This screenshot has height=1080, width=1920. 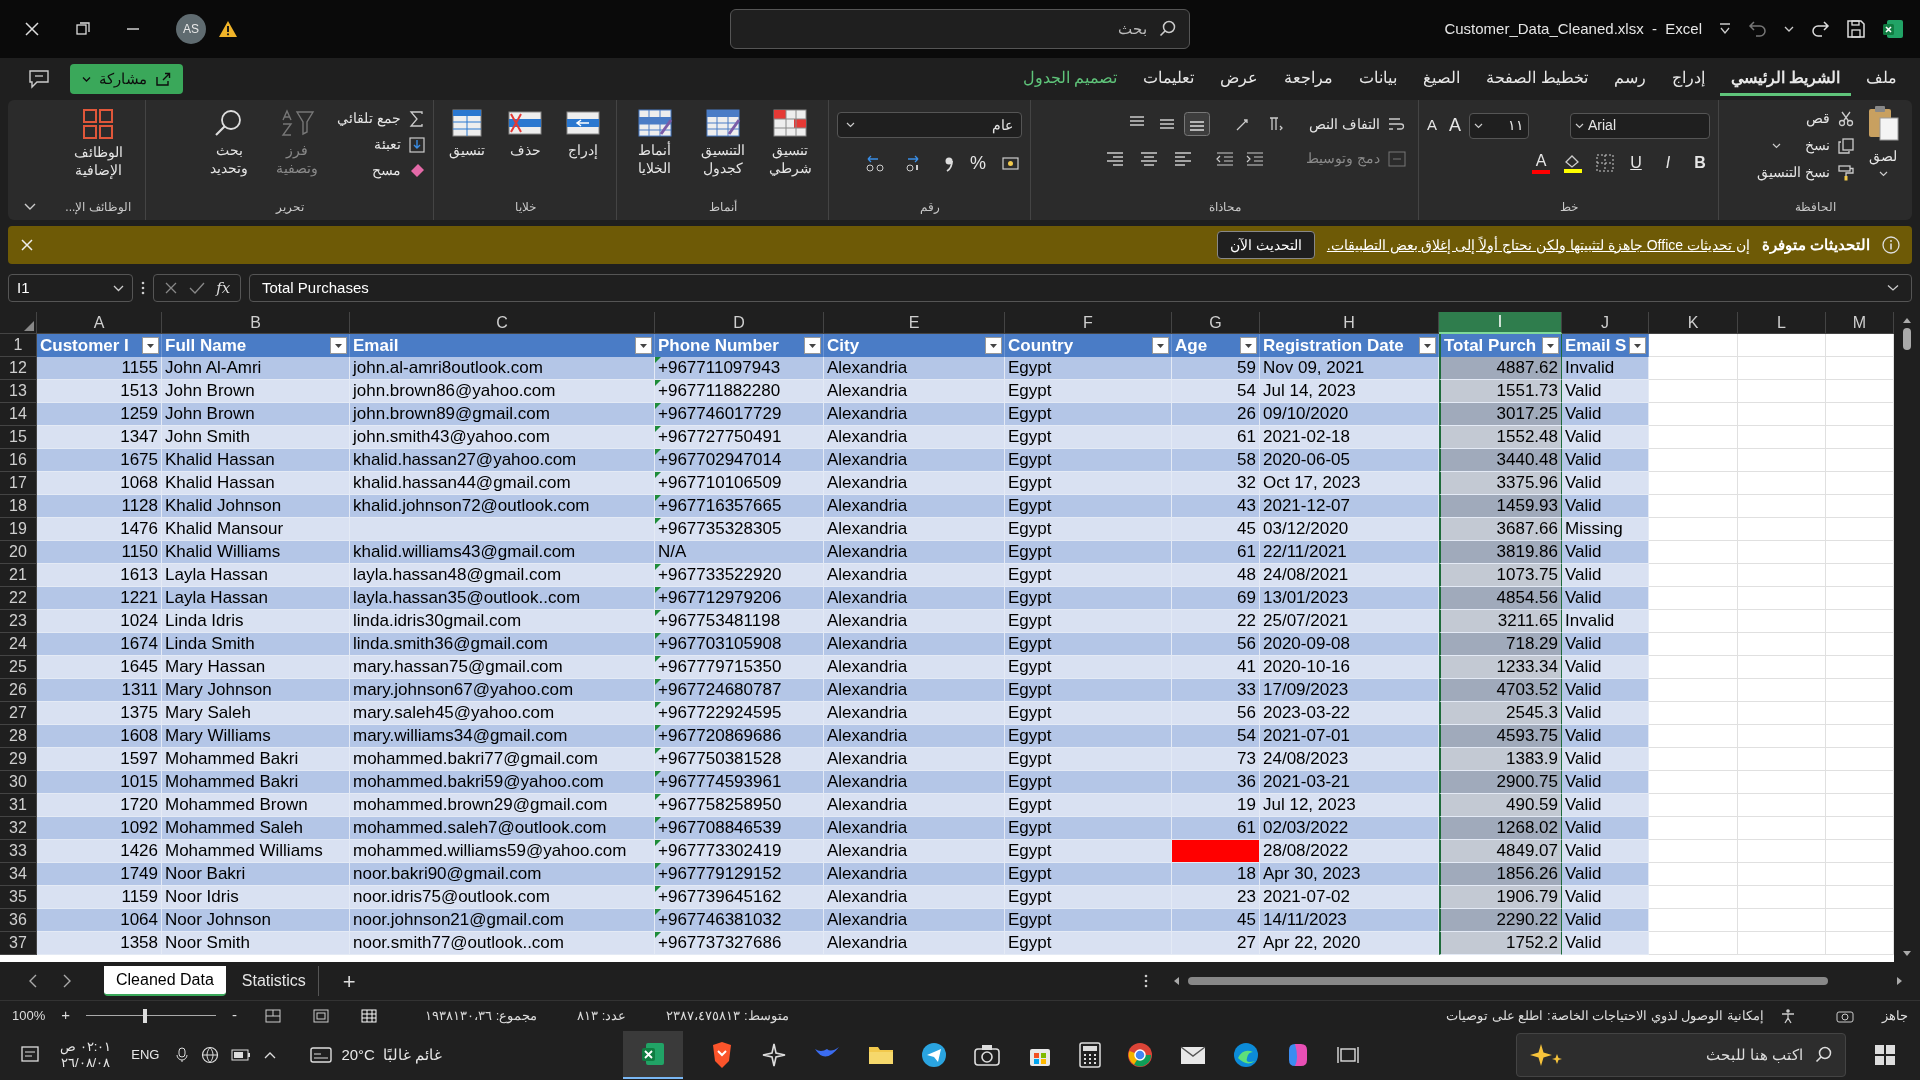 I want to click on align-right-icon, so click(x=1115, y=158).